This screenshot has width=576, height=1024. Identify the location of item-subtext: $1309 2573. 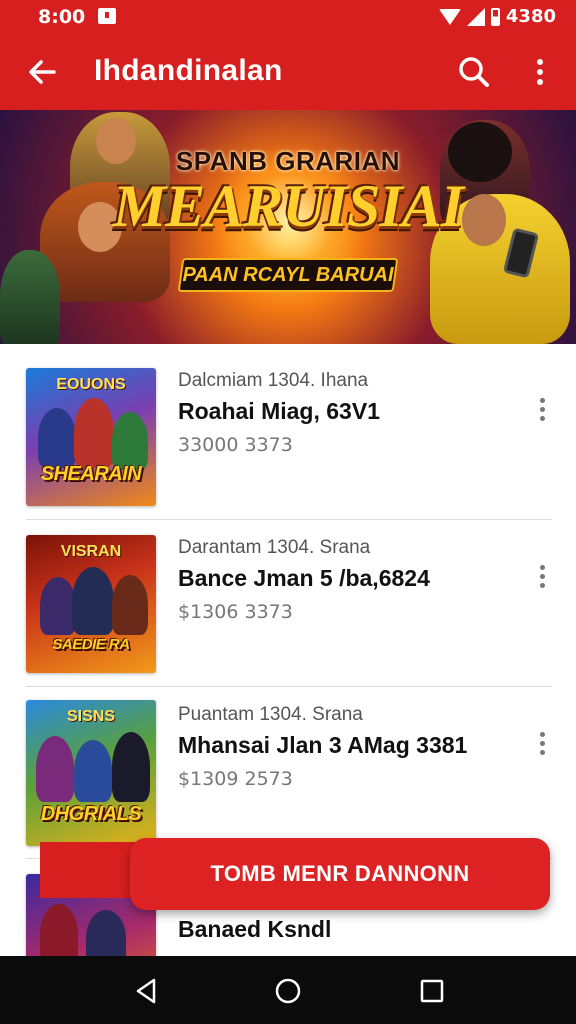
(235, 779).